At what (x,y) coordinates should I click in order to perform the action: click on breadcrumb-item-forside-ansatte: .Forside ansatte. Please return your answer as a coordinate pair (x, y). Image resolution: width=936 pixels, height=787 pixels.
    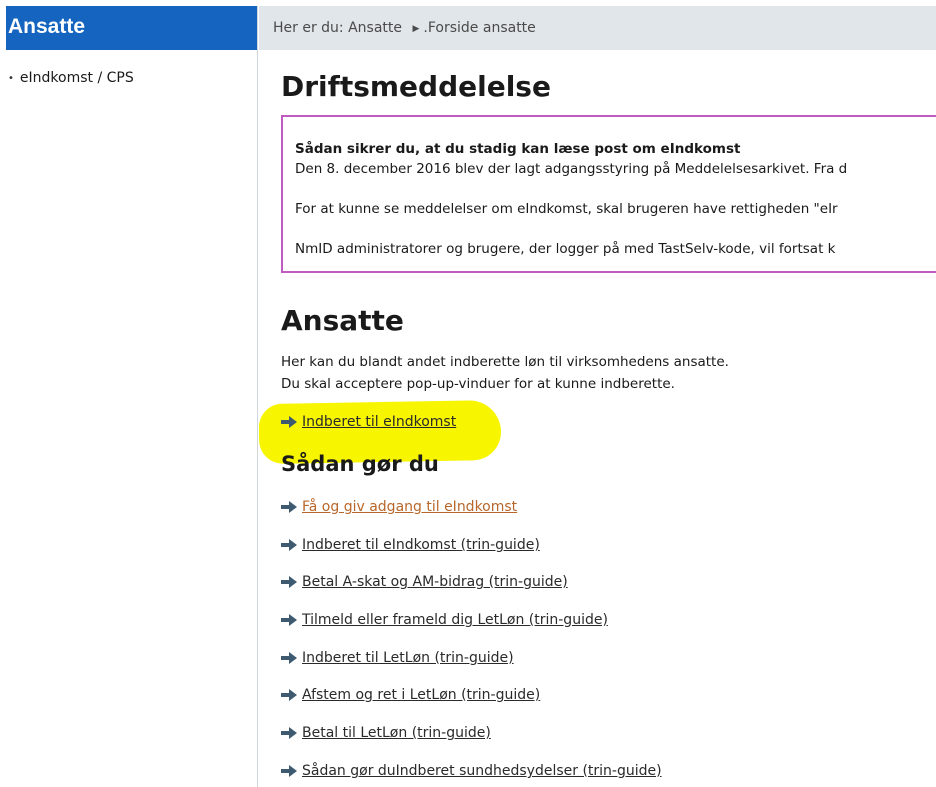
    Looking at the image, I should click on (479, 28).